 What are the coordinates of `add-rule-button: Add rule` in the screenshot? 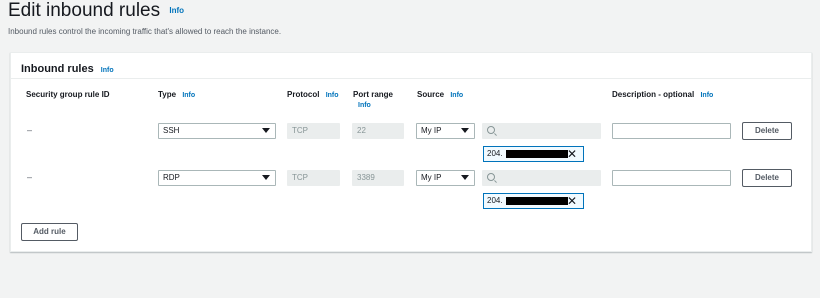 It's located at (49, 232).